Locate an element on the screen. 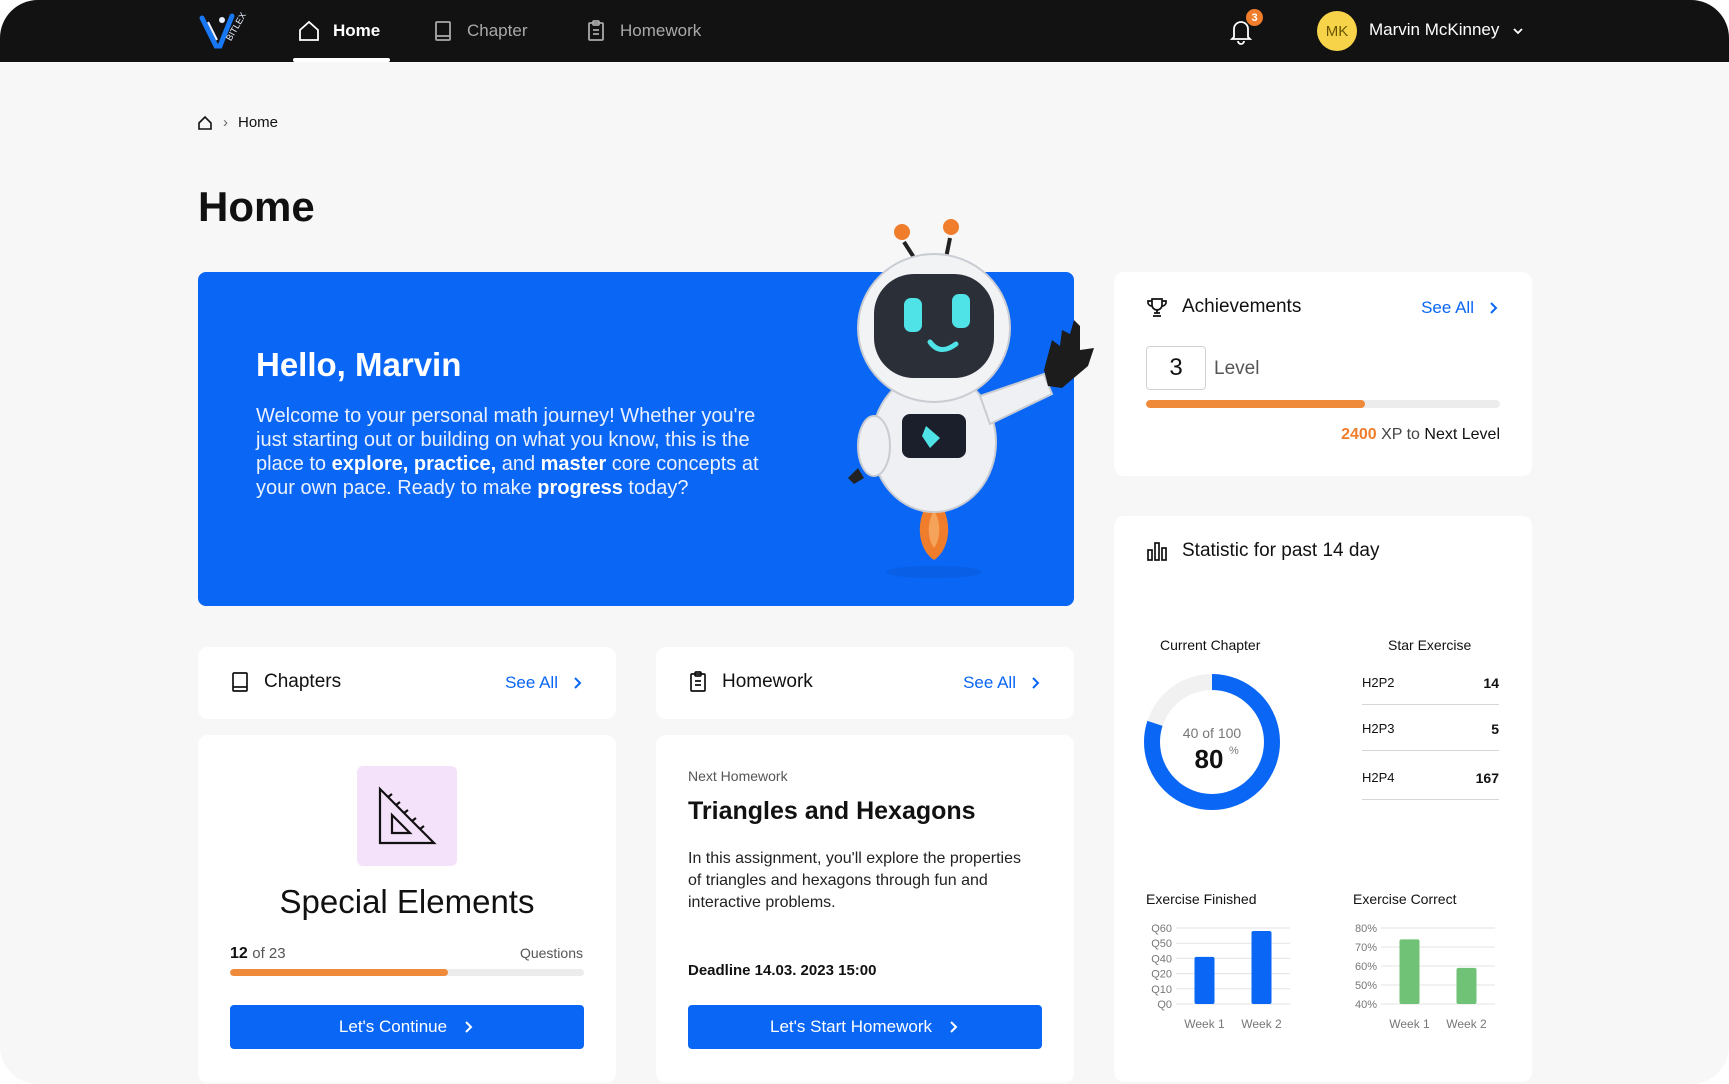 Image resolution: width=1729 pixels, height=1084 pixels. nav-home-label: Home is located at coordinates (357, 30).